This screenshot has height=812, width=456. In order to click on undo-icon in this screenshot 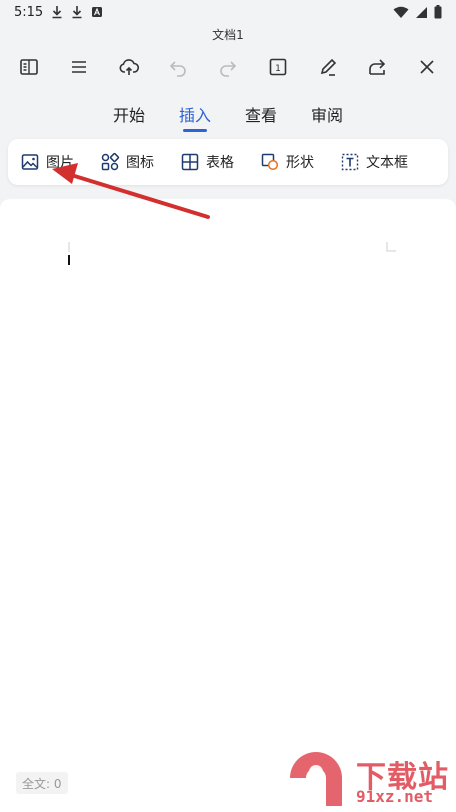, I will do `click(178, 69)`.